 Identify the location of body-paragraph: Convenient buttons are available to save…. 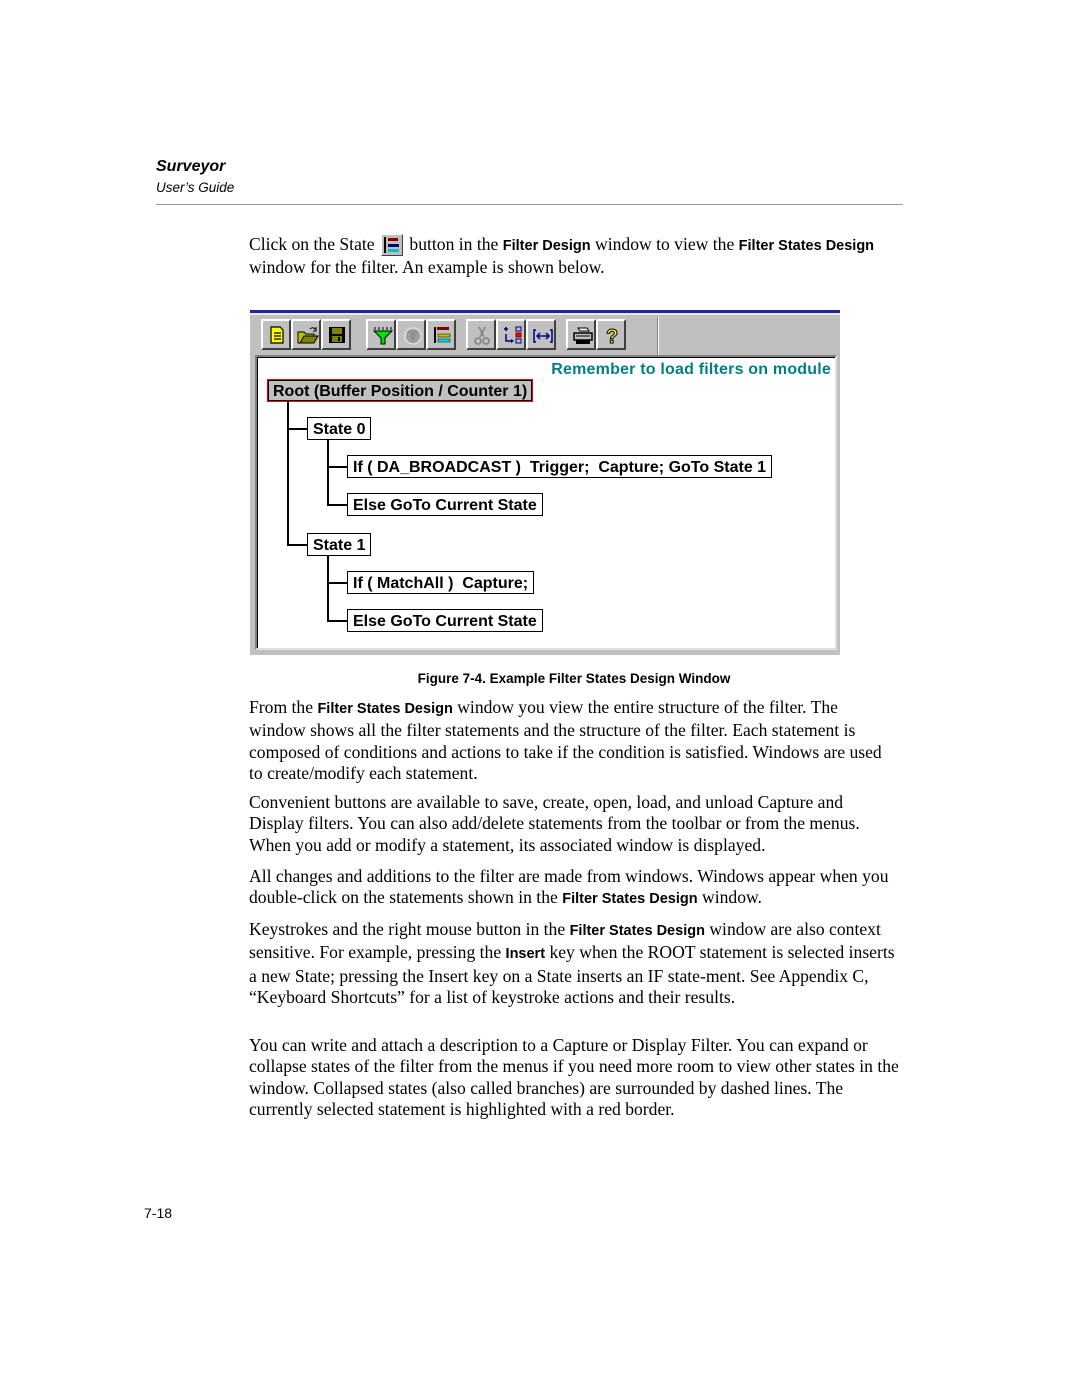
(554, 823).